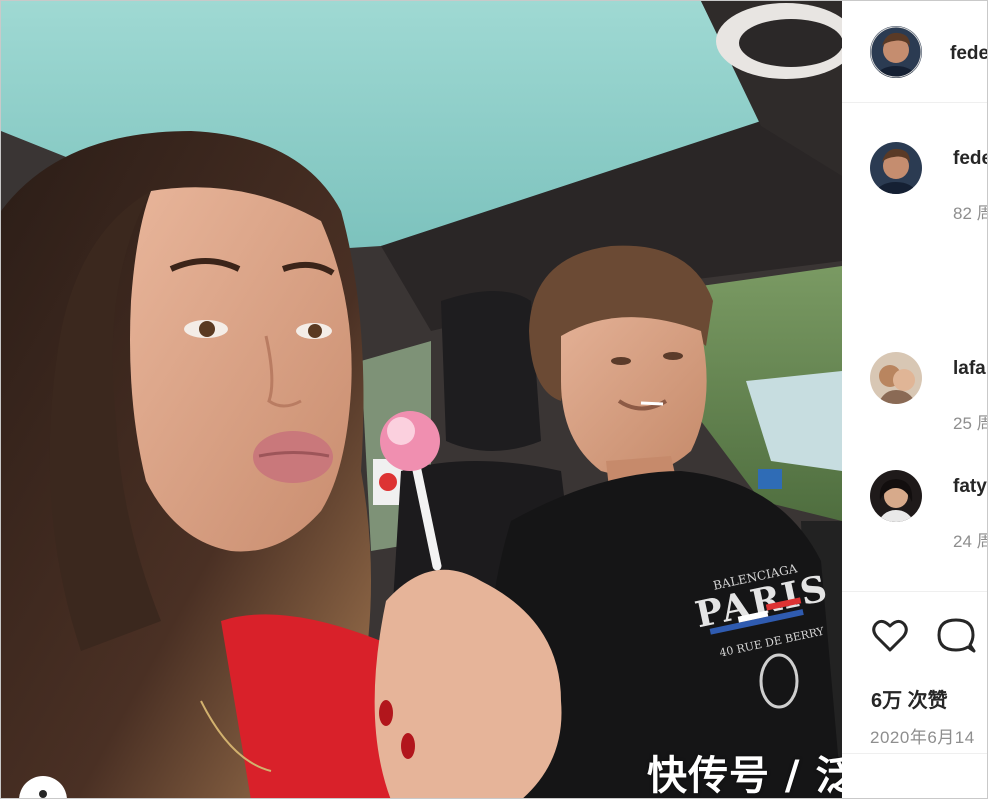 This screenshot has width=988, height=799. Describe the element at coordinates (970, 213) in the screenshot. I see `caption-time: 82 周` at that location.